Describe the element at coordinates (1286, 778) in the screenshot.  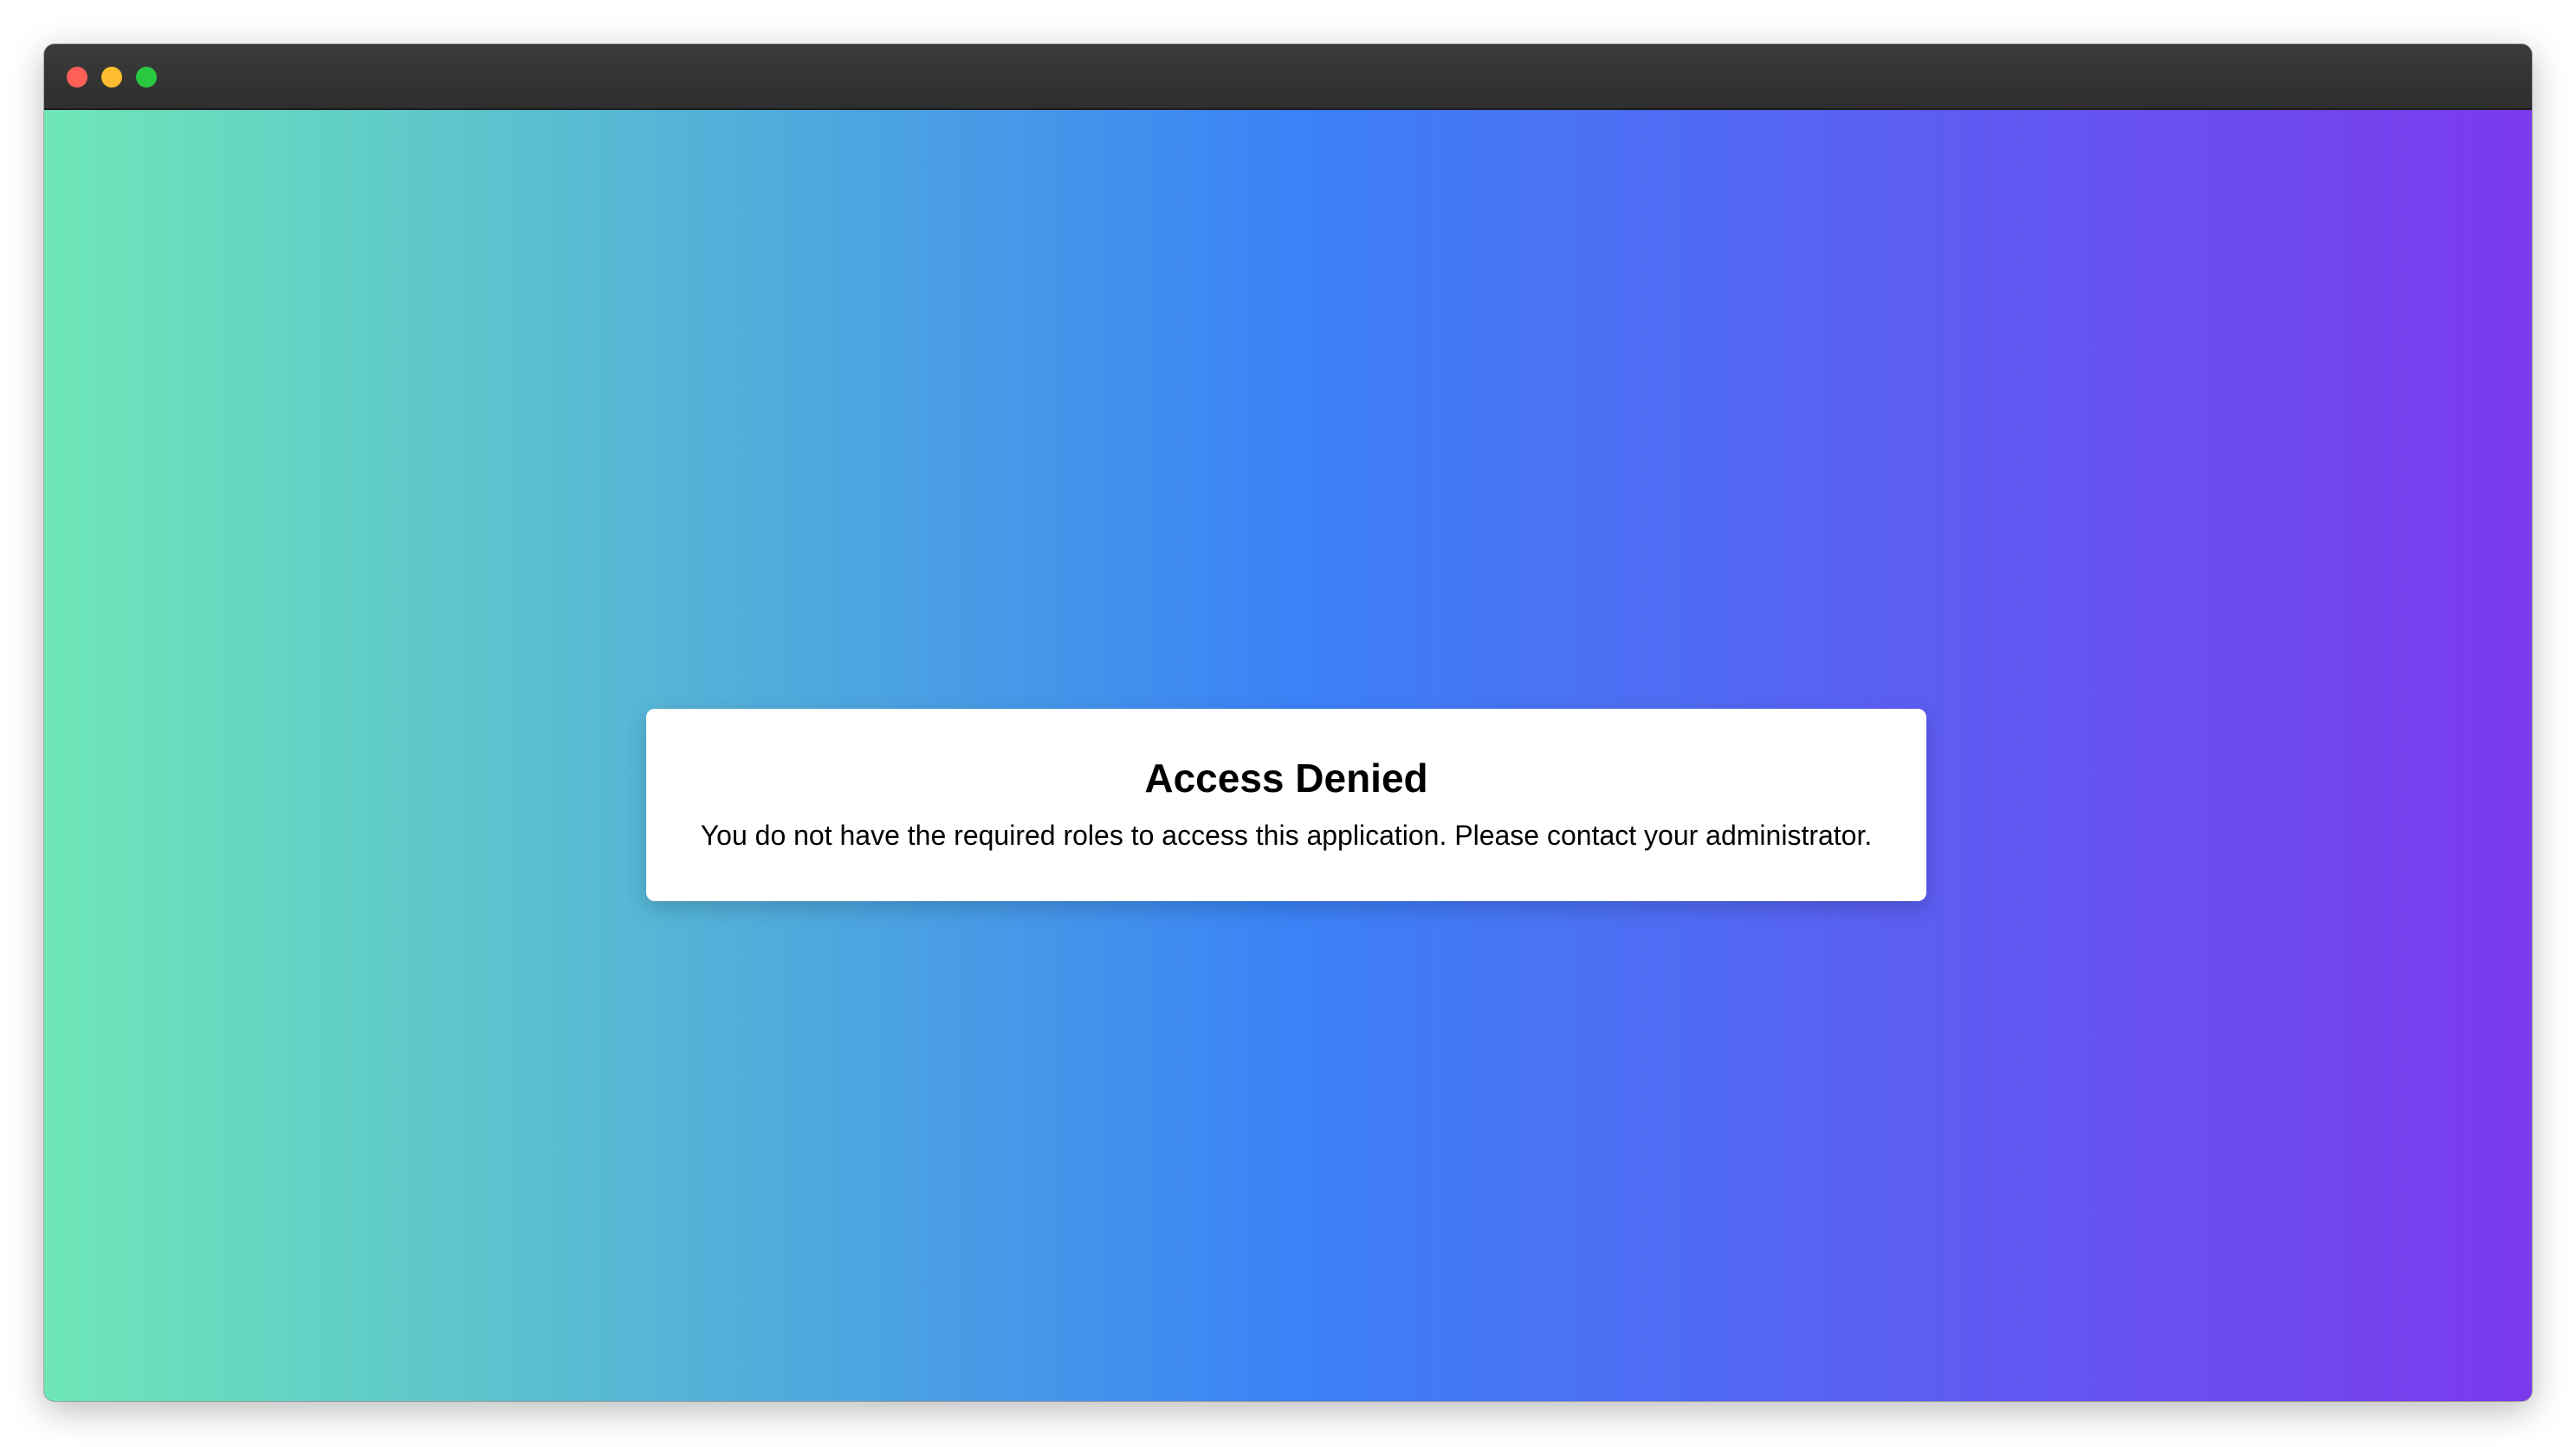
I see `dialog-title: Access Denied` at that location.